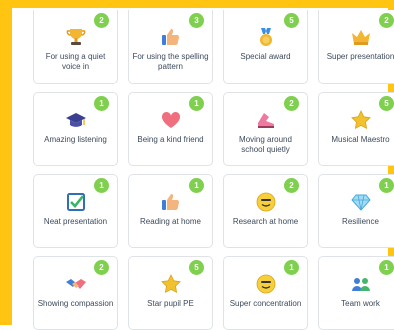  What do you see at coordinates (196, 20) in the screenshot?
I see `count-badge: 3` at bounding box center [196, 20].